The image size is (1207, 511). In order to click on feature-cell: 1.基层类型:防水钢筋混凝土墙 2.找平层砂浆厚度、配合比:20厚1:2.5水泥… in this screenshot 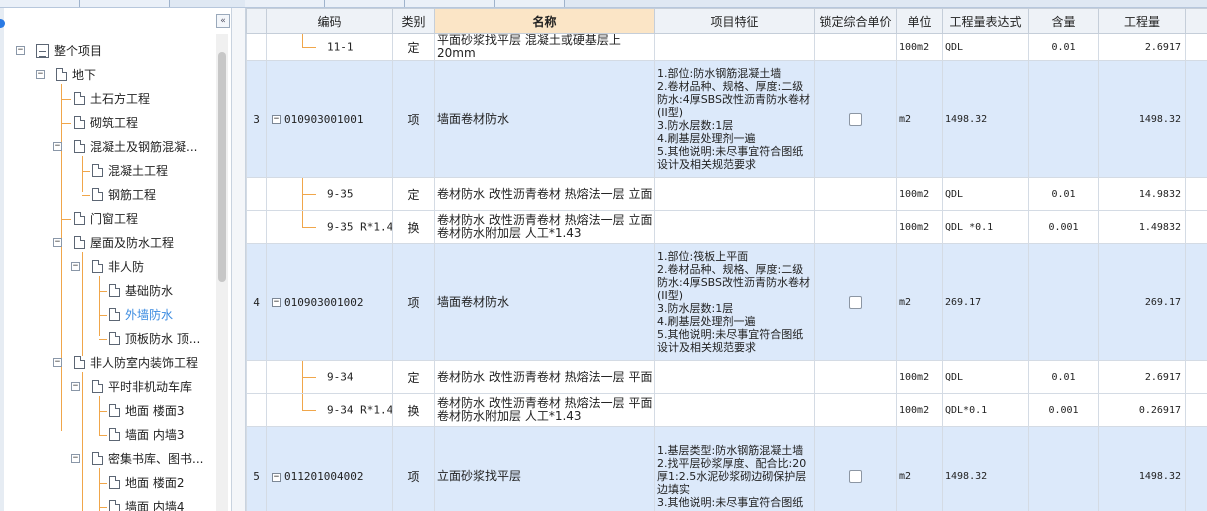, I will do `click(734, 468)`.